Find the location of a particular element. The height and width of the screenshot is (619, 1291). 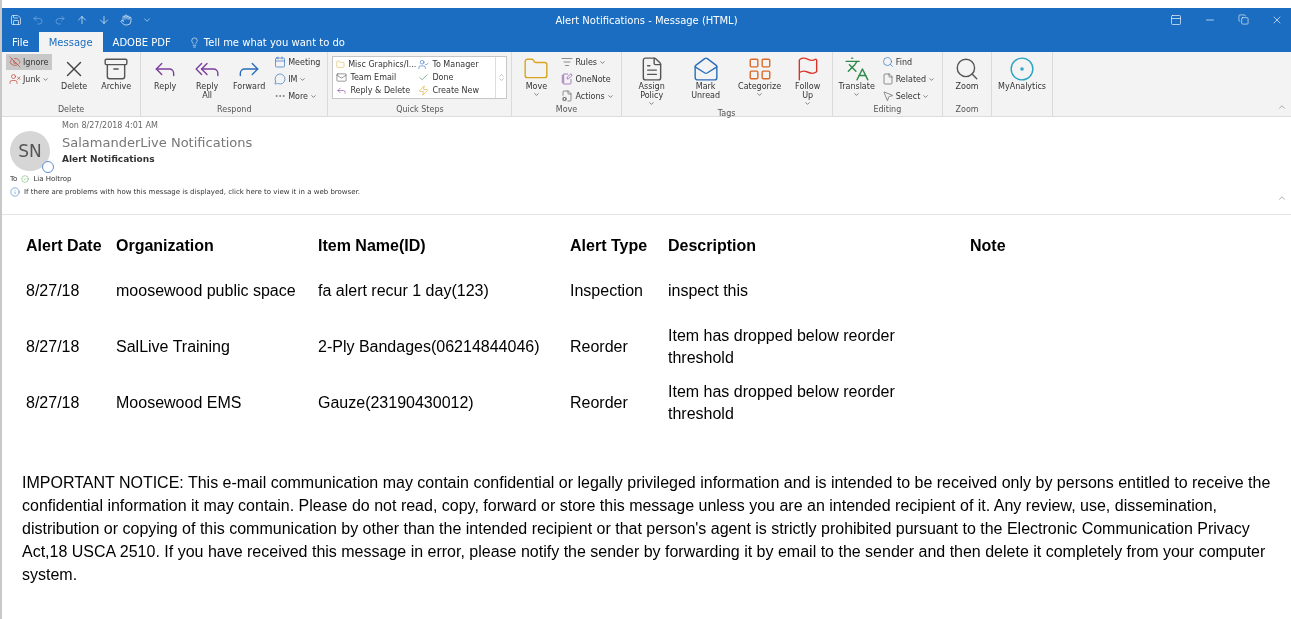

tell-me-field: Tell me what you want to do is located at coordinates (266, 42).